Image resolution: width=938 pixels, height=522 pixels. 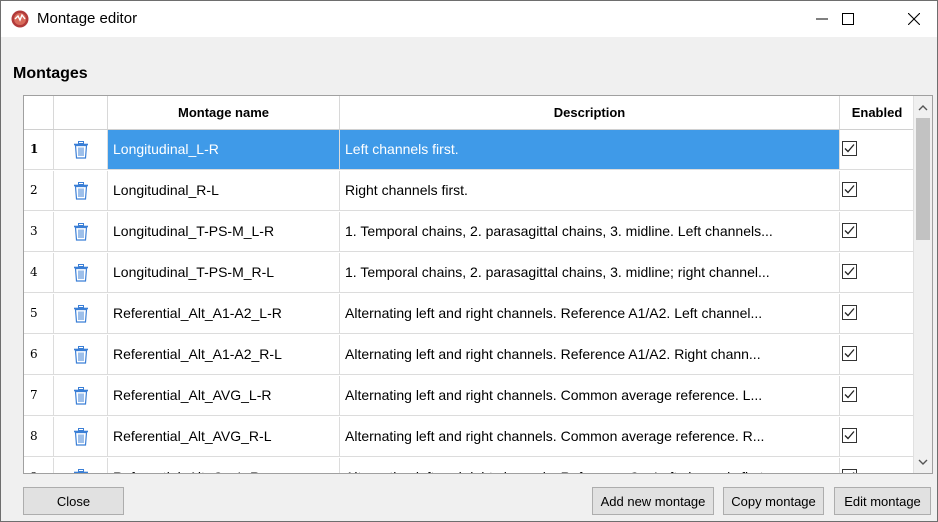 What do you see at coordinates (39, 465) in the screenshot?
I see `row-number: 9` at bounding box center [39, 465].